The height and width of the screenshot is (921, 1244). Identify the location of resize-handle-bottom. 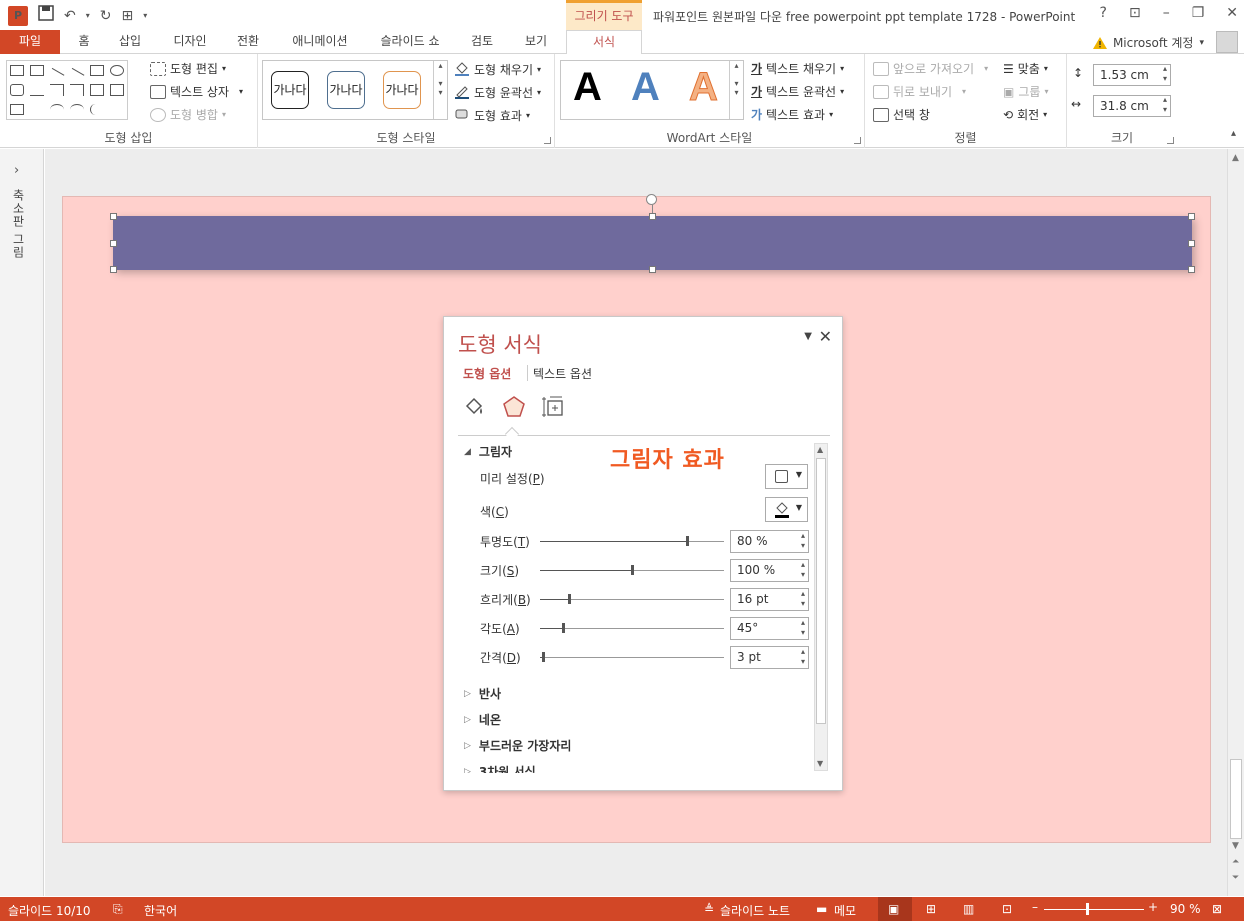
(652, 269).